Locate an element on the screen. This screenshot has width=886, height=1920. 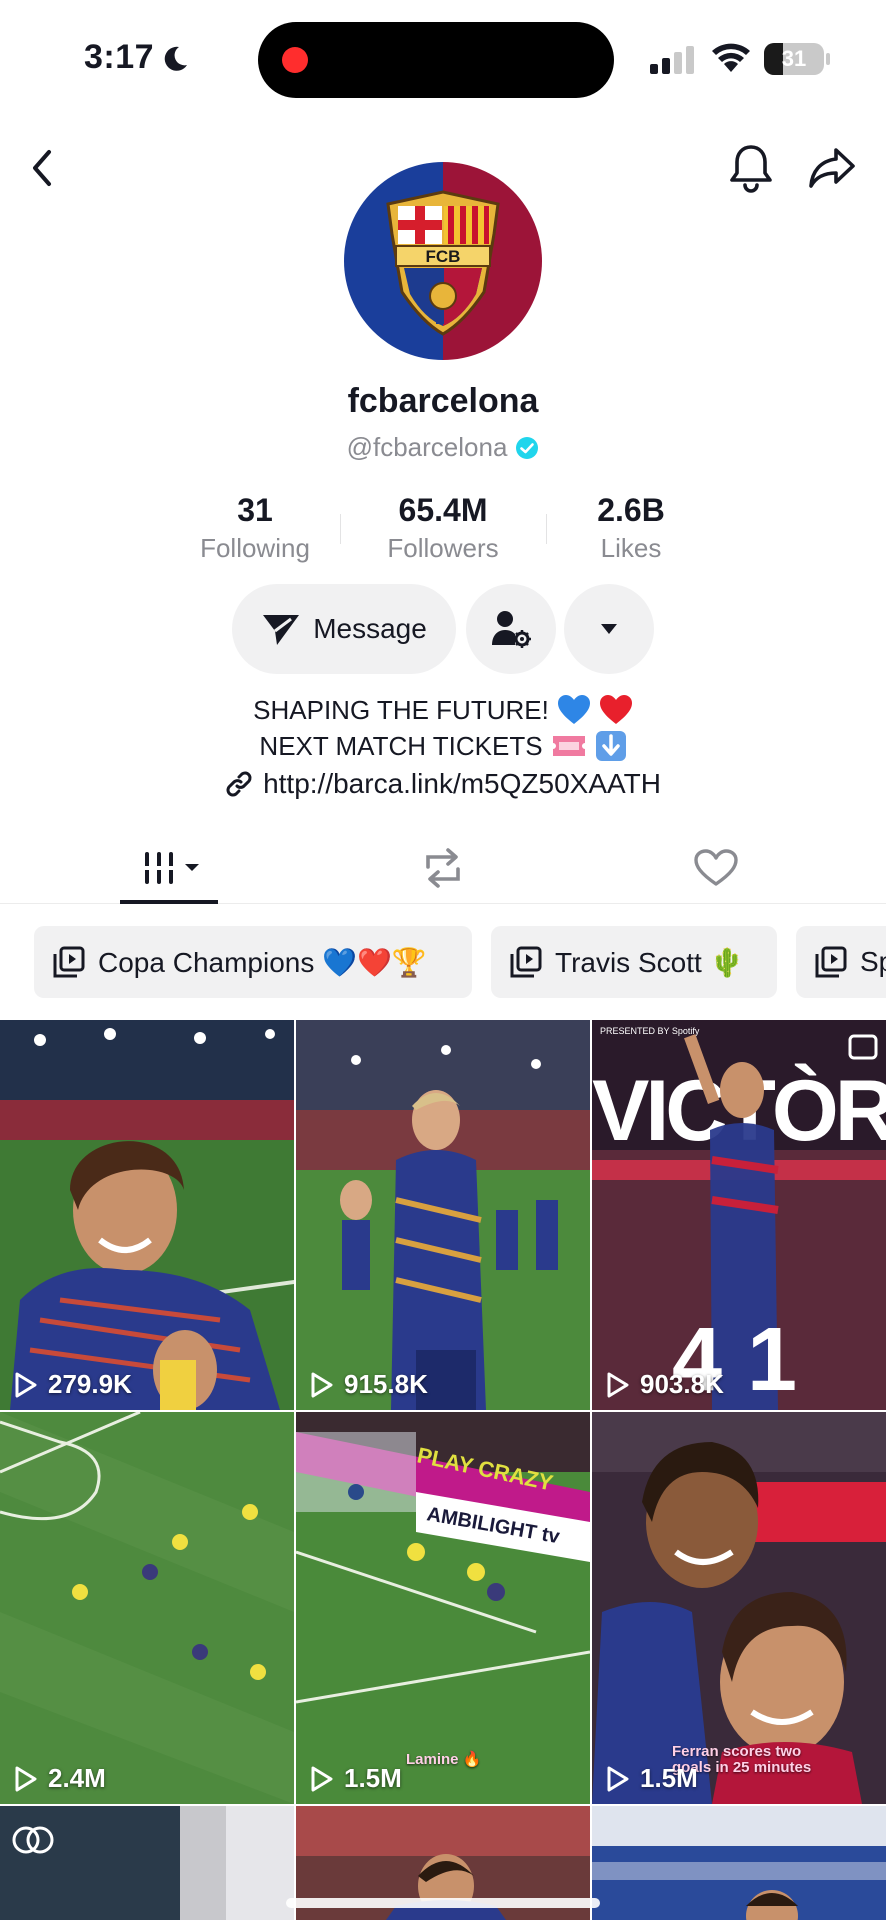
playlist-chip: Travis Scott 🌵 is located at coordinates (634, 962).